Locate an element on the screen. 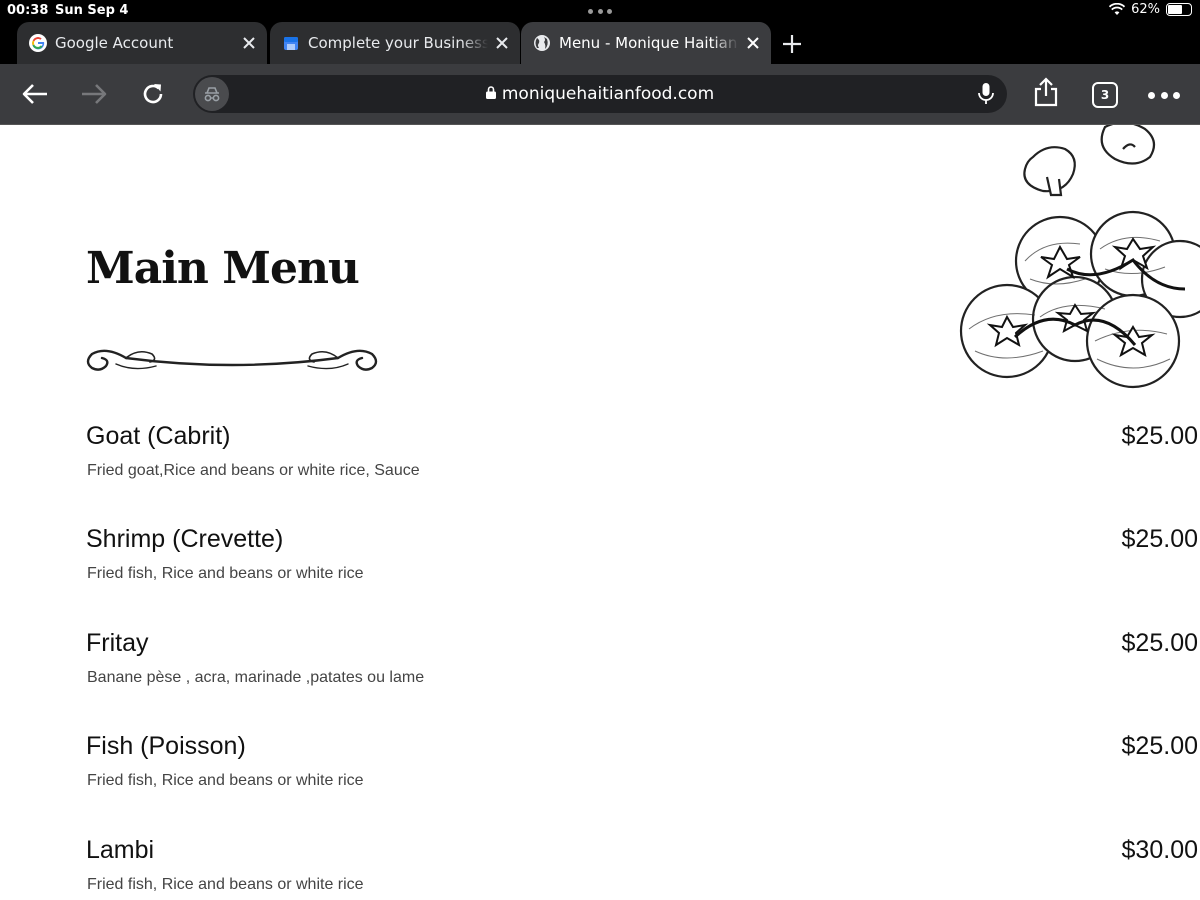 This screenshot has width=1200, height=900. tab-menu-monique: Menu - Monique Haitian Food is located at coordinates (646, 43).